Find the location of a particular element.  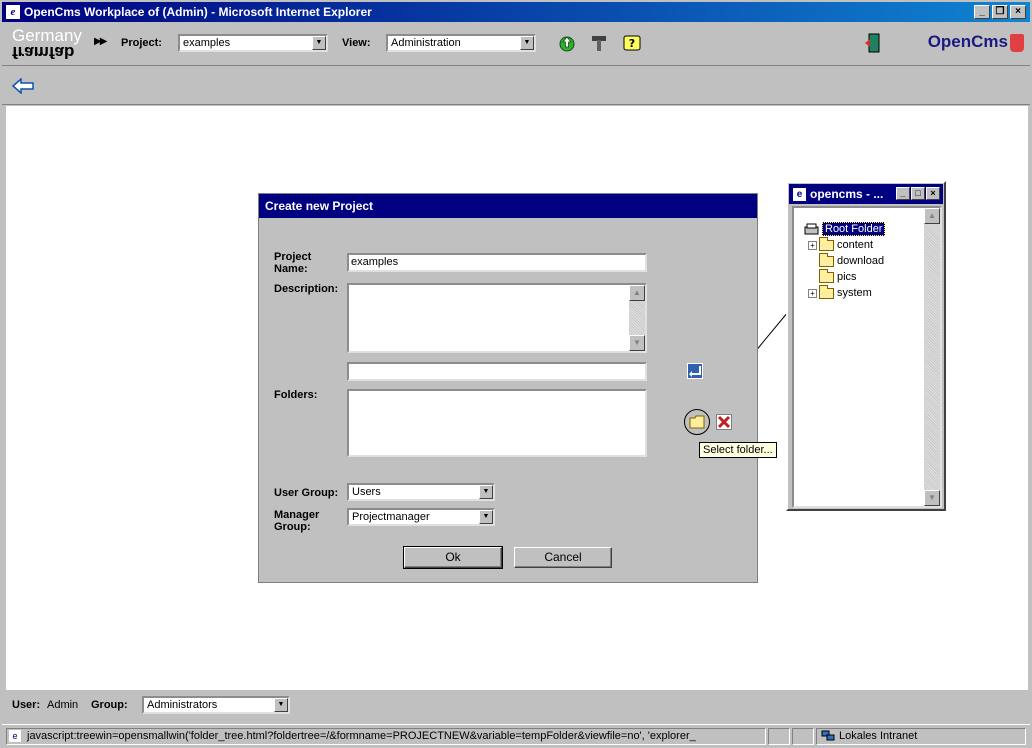

tree-item-system: + system is located at coordinates (840, 291).